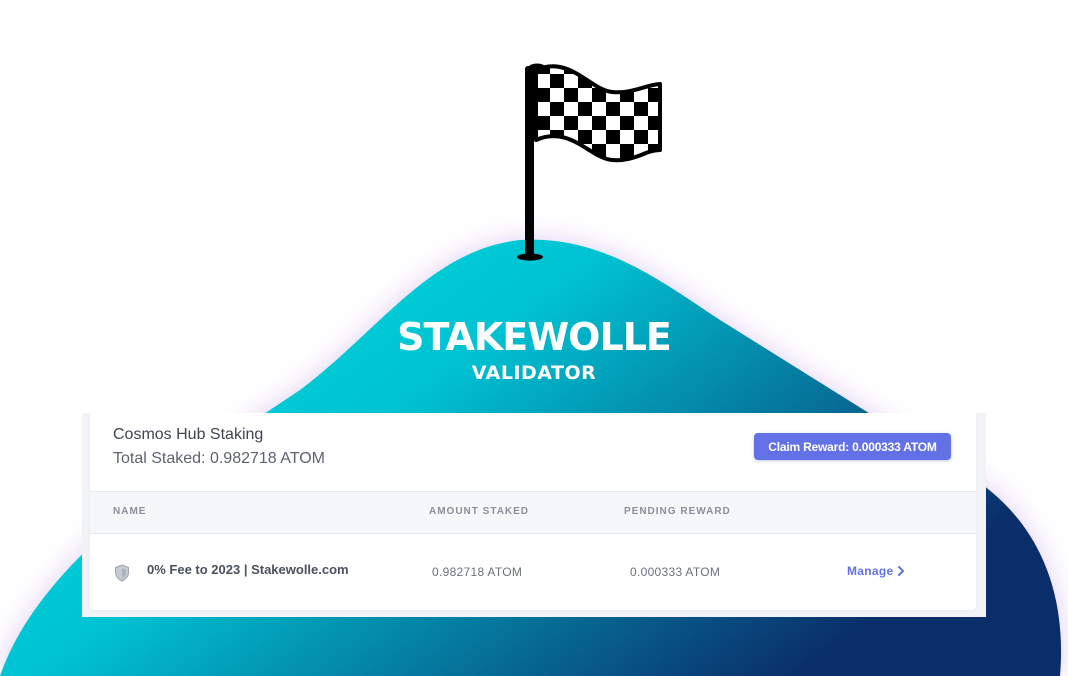  What do you see at coordinates (477, 572) in the screenshot?
I see `amount-staked-value: 0.982718 ATOM` at bounding box center [477, 572].